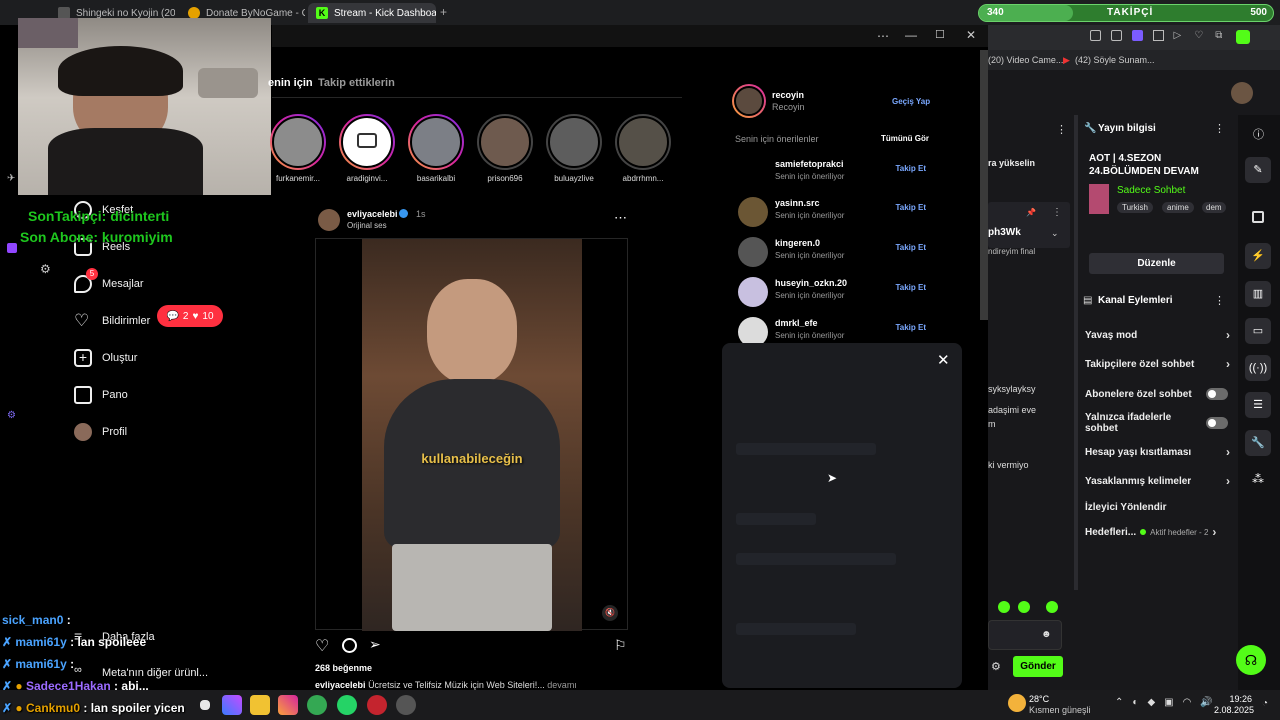  Describe the element at coordinates (1258, 170) in the screenshot. I see `edit-icon: ✎` at that location.